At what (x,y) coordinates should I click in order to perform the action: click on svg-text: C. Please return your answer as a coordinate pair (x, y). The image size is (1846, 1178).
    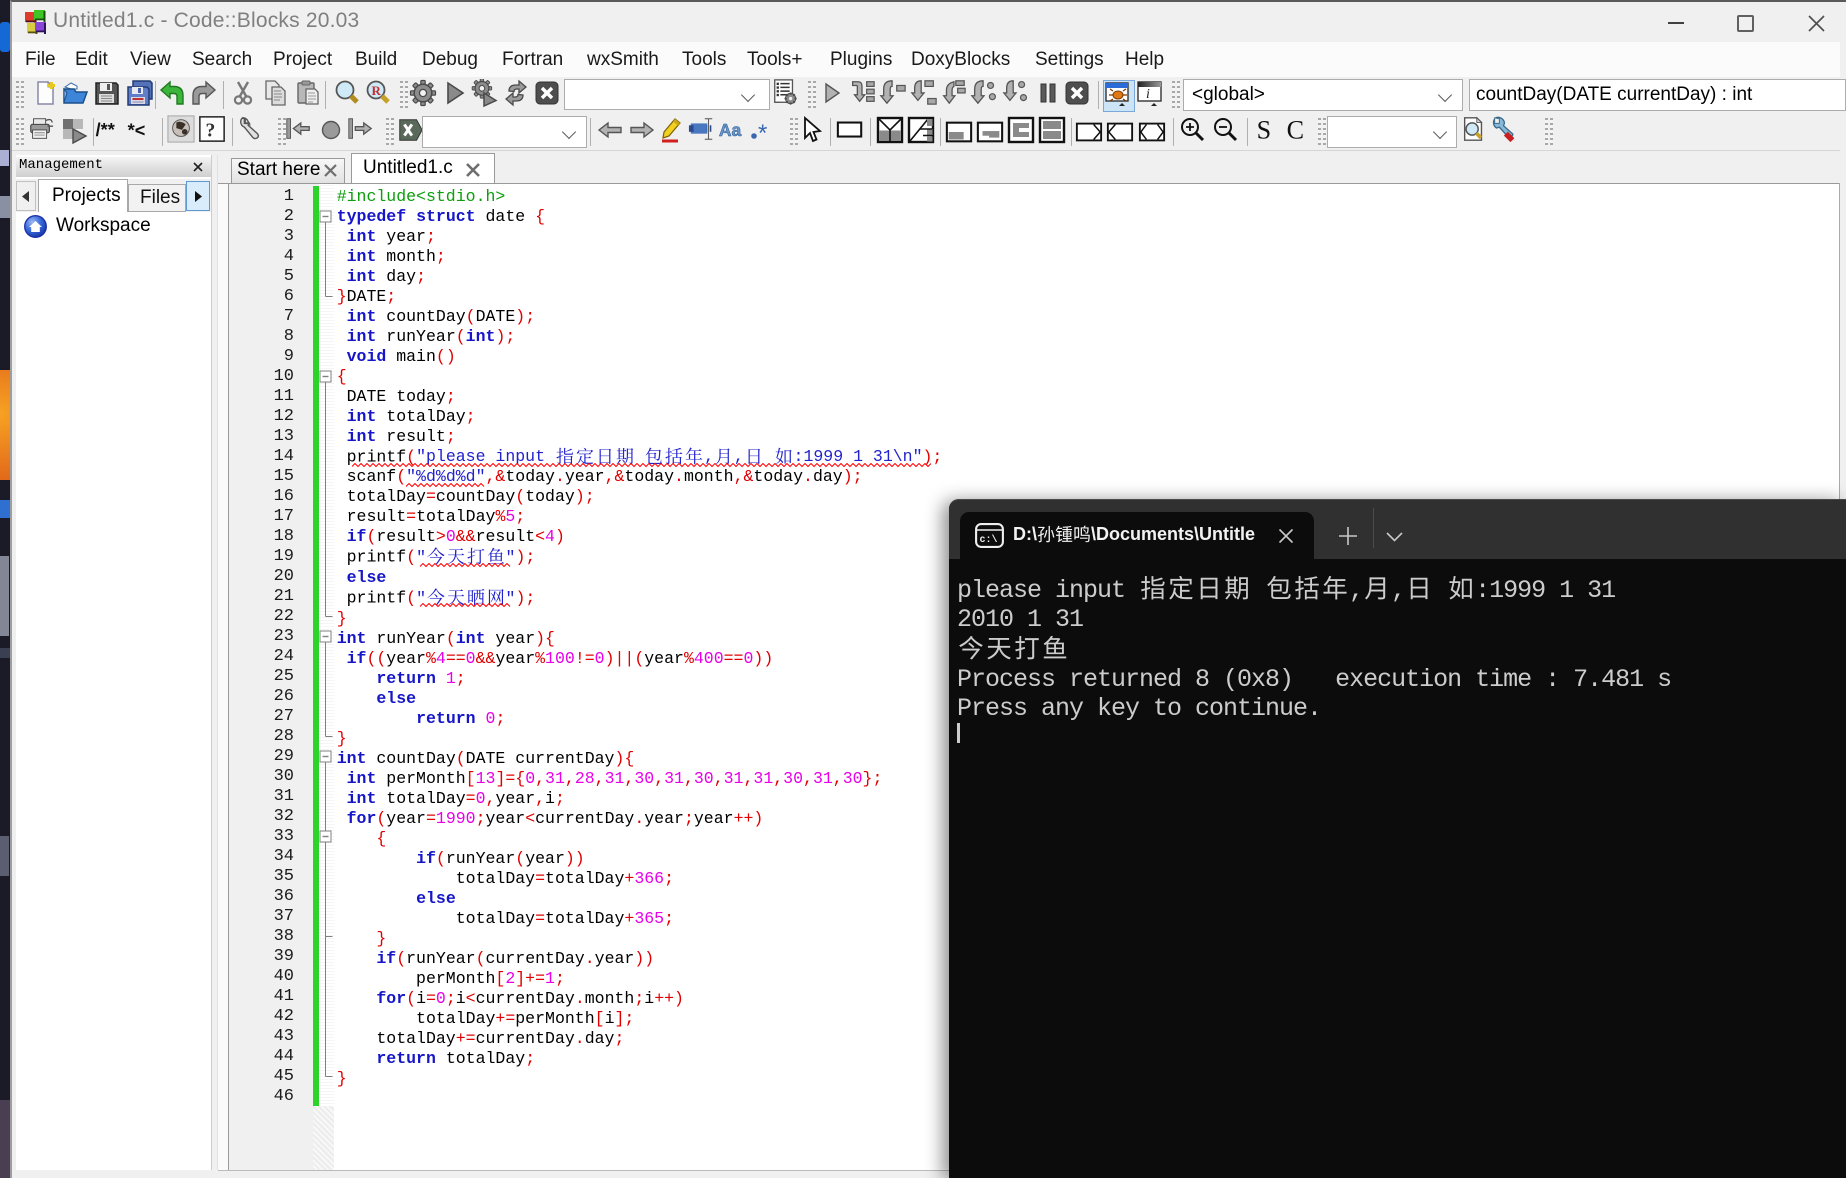
    Looking at the image, I should click on (1295, 129).